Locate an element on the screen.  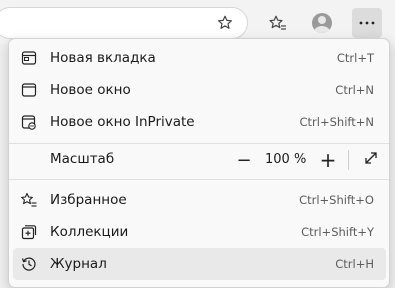
profile-avatar-icon is located at coordinates (322, 23).